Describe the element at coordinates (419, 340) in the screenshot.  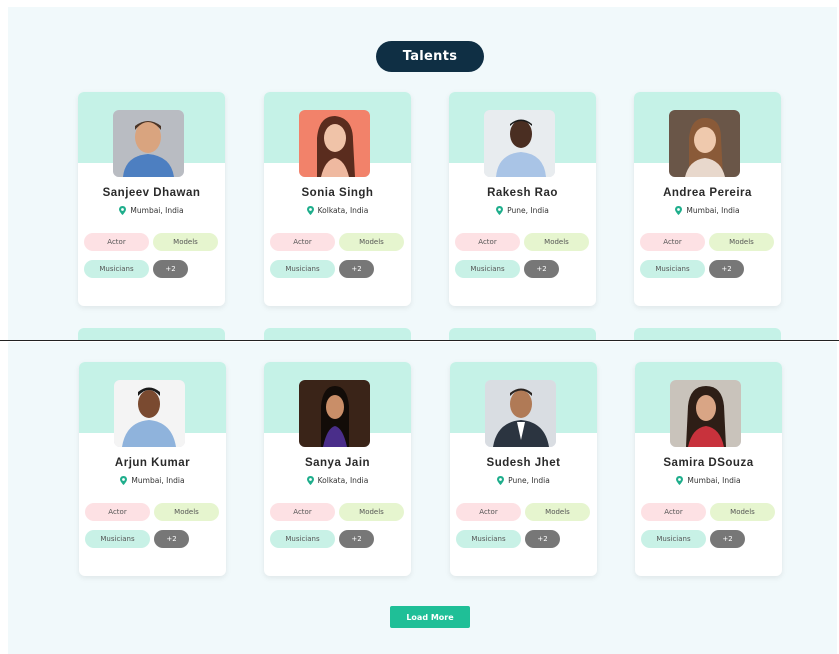
I see `screenshot-divider` at that location.